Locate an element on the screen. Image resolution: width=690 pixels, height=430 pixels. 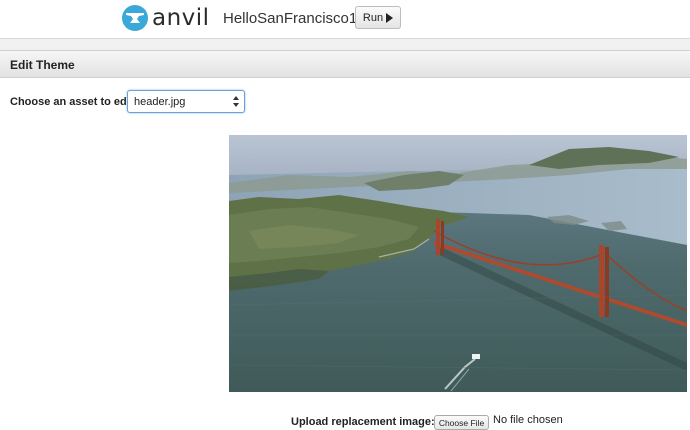
play-icon is located at coordinates (390, 17).